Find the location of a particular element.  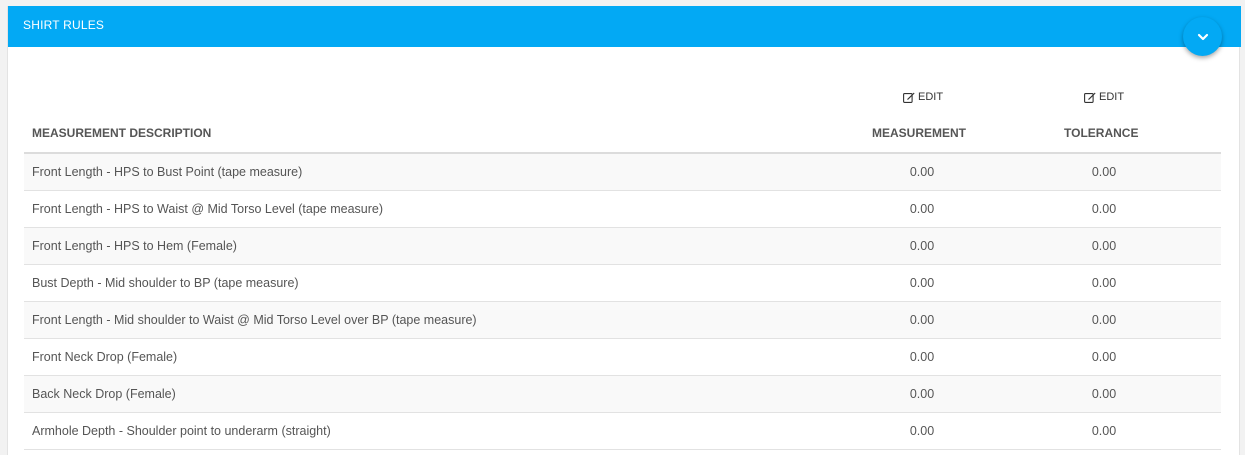

edit-tolerance-label: EDIT is located at coordinates (1112, 97).